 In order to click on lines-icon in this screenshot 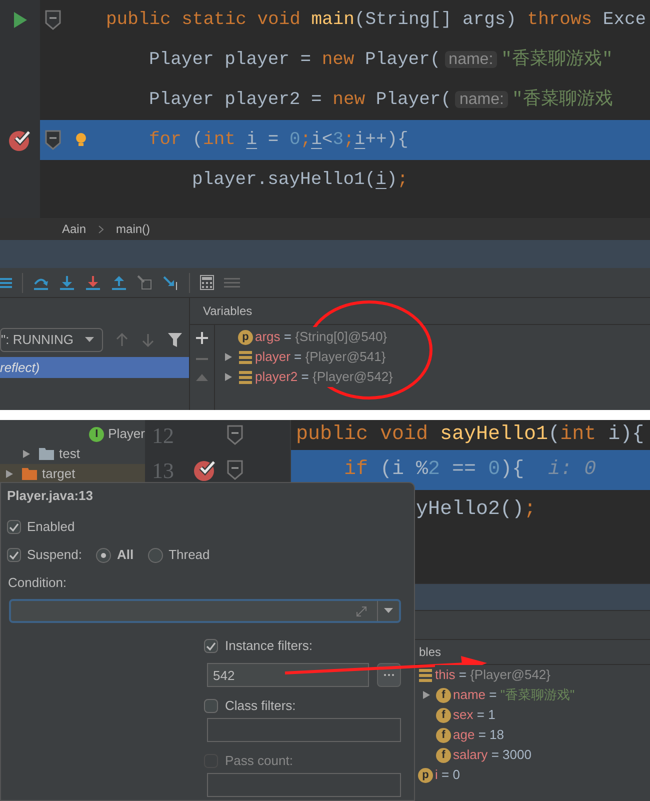, I will do `click(232, 283)`.